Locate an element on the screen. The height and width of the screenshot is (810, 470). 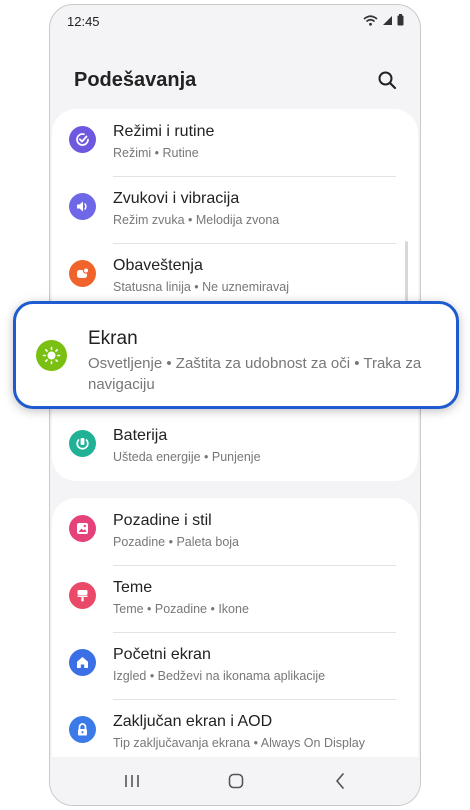
back-icon is located at coordinates (340, 781).